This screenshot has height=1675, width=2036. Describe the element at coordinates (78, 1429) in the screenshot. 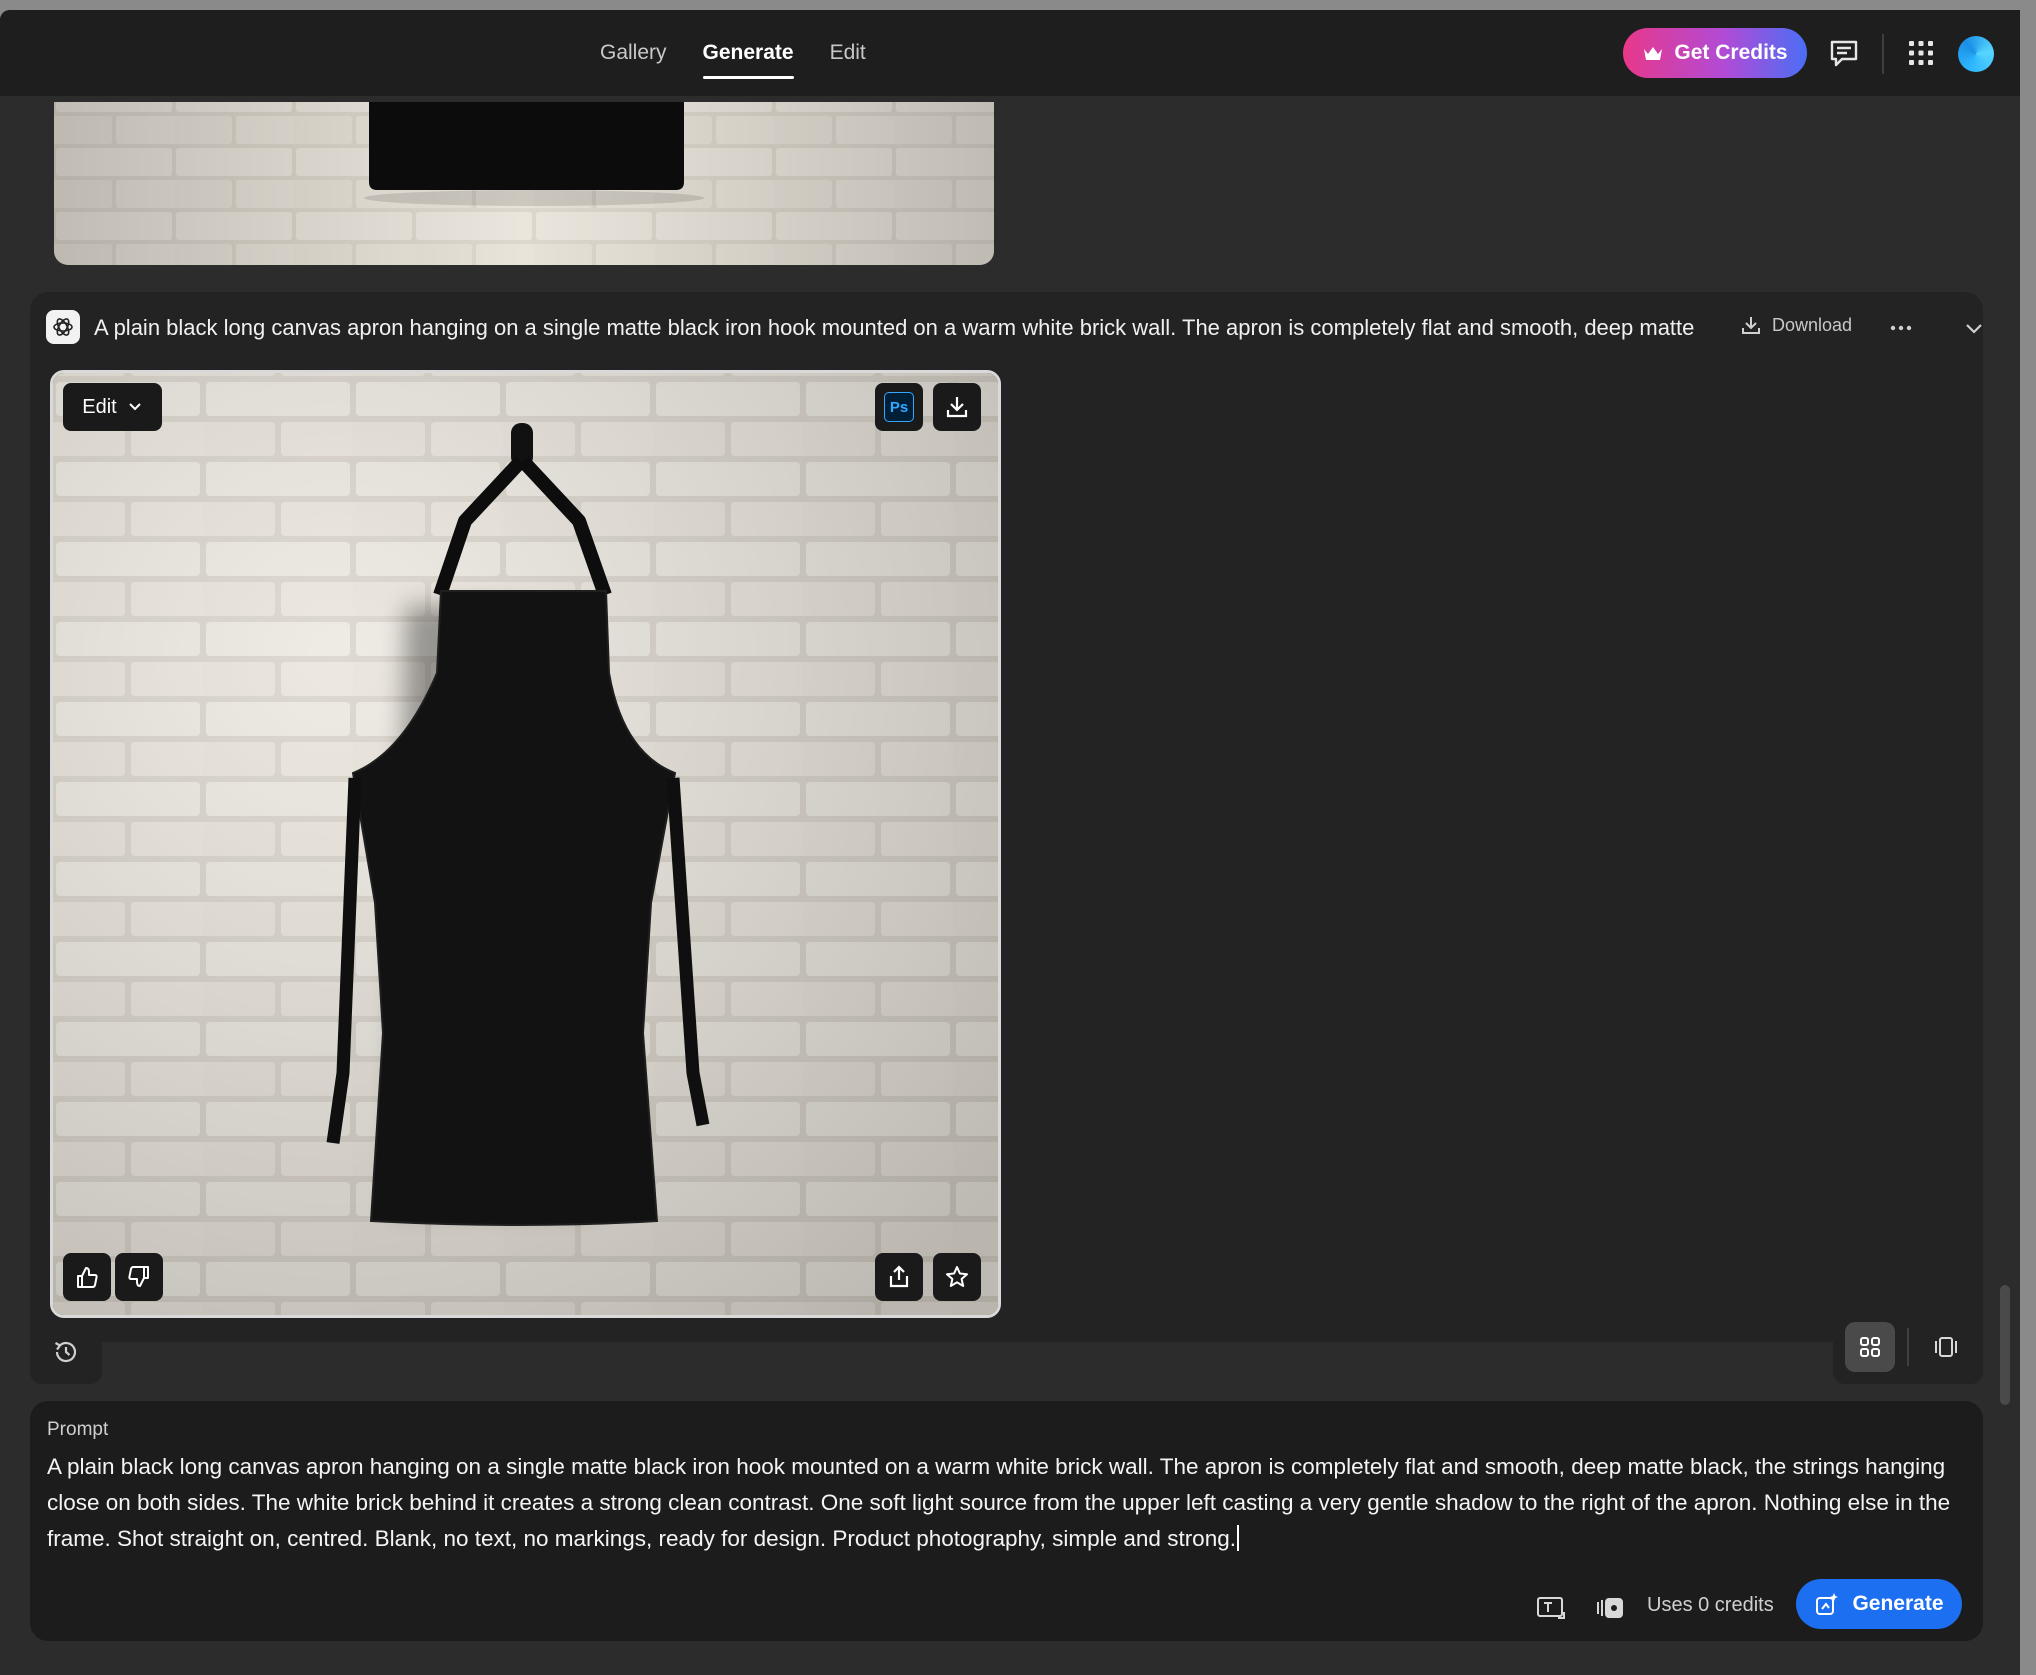

I see `prompt-label: Prompt` at that location.